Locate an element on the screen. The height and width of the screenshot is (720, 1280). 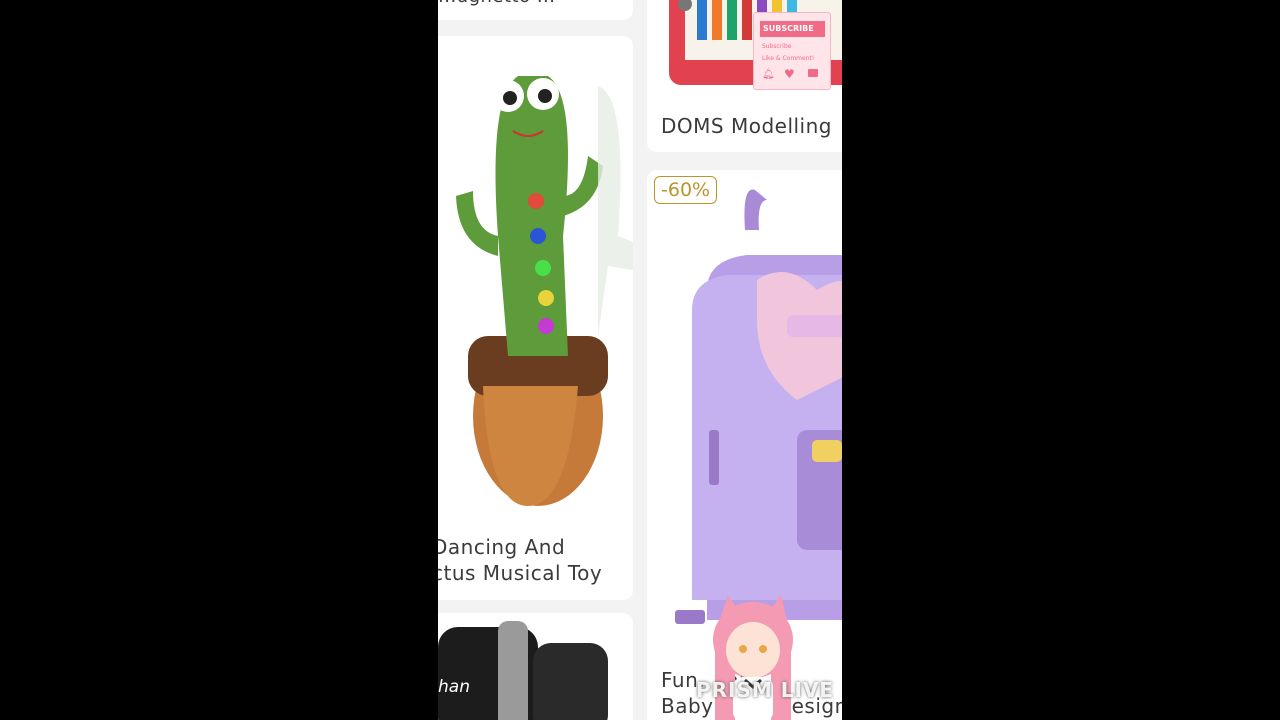
watch-brand-text: han is located at coordinates (454, 687).